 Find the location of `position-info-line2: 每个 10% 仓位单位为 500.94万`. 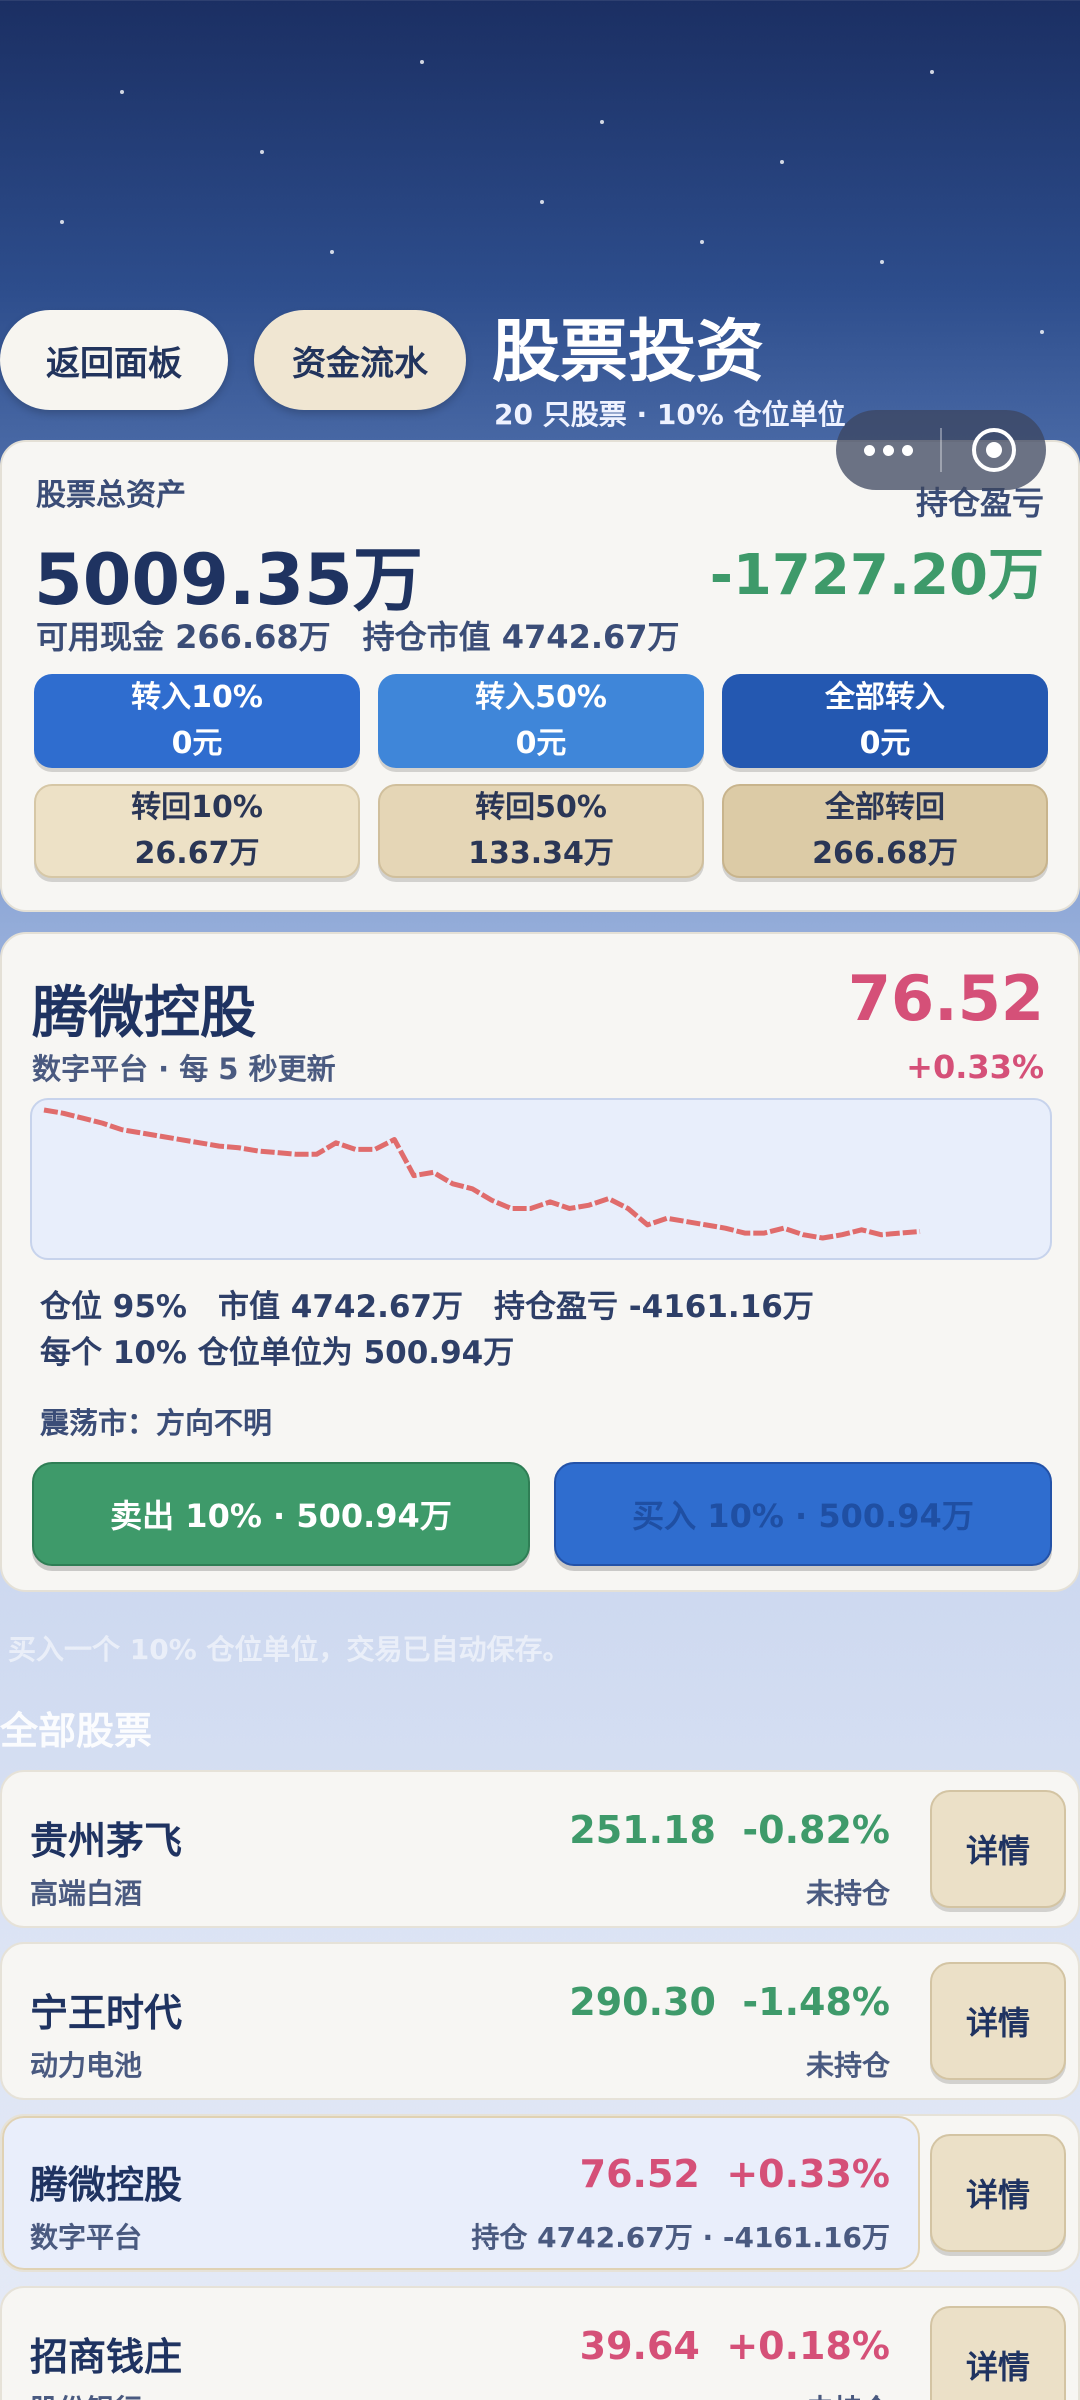

position-info-line2: 每个 10% 仓位单位为 500.94万 is located at coordinates (277, 1353).